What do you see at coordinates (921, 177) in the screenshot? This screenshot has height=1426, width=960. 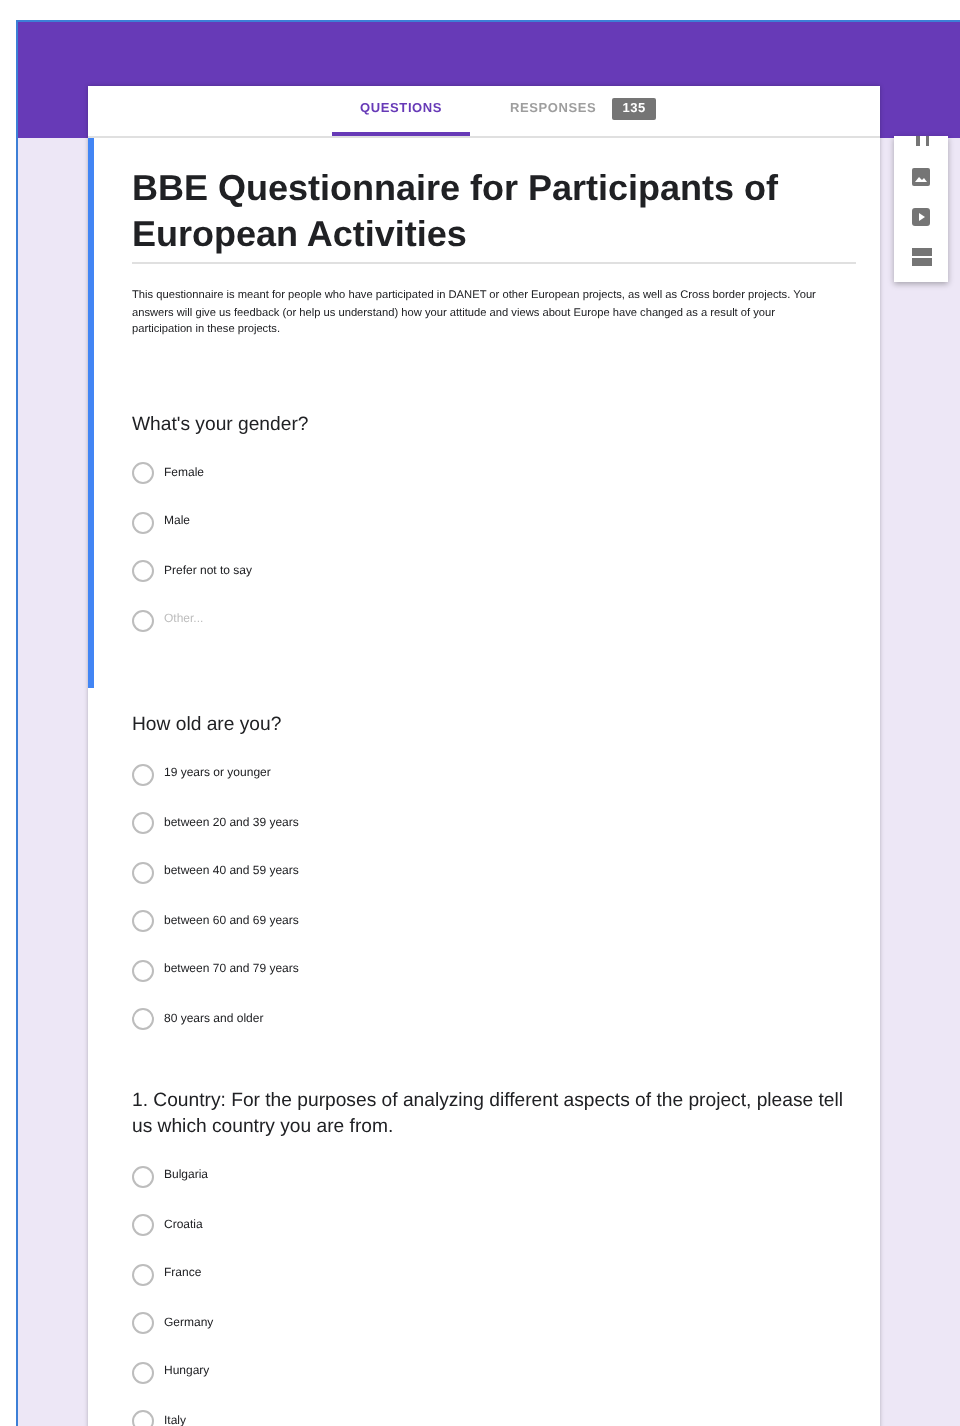 I see `image-icon` at bounding box center [921, 177].